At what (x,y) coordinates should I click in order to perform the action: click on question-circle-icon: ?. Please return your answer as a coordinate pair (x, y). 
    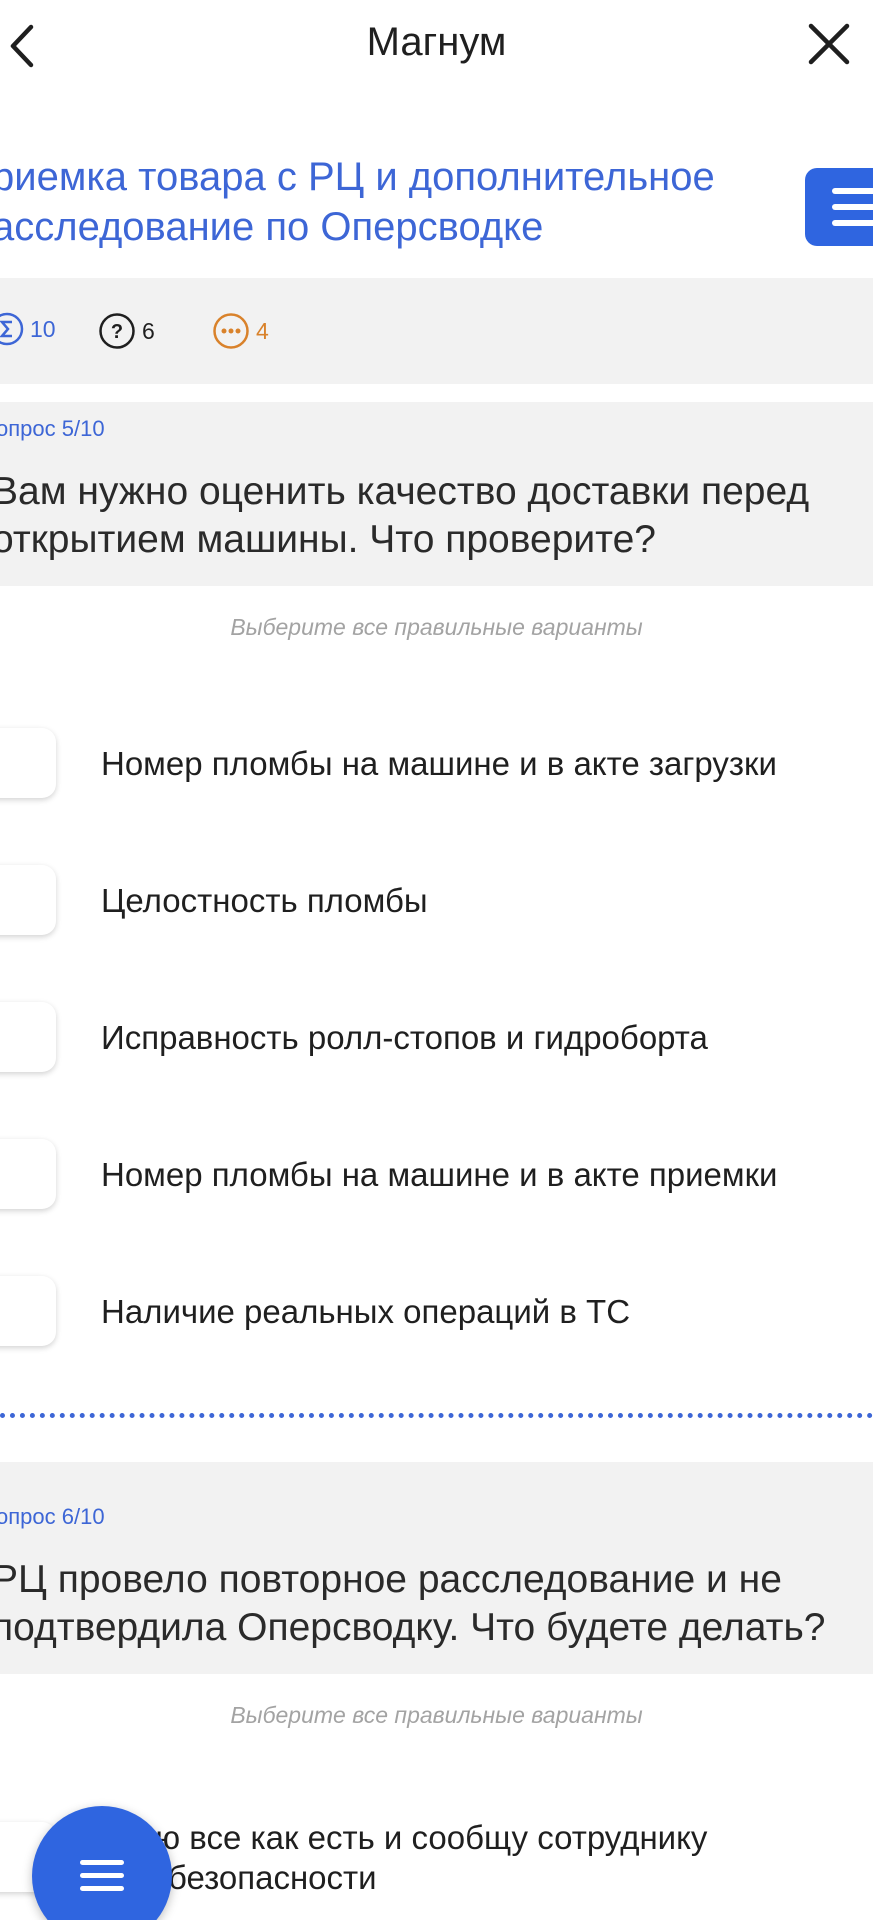
    Looking at the image, I should click on (117, 331).